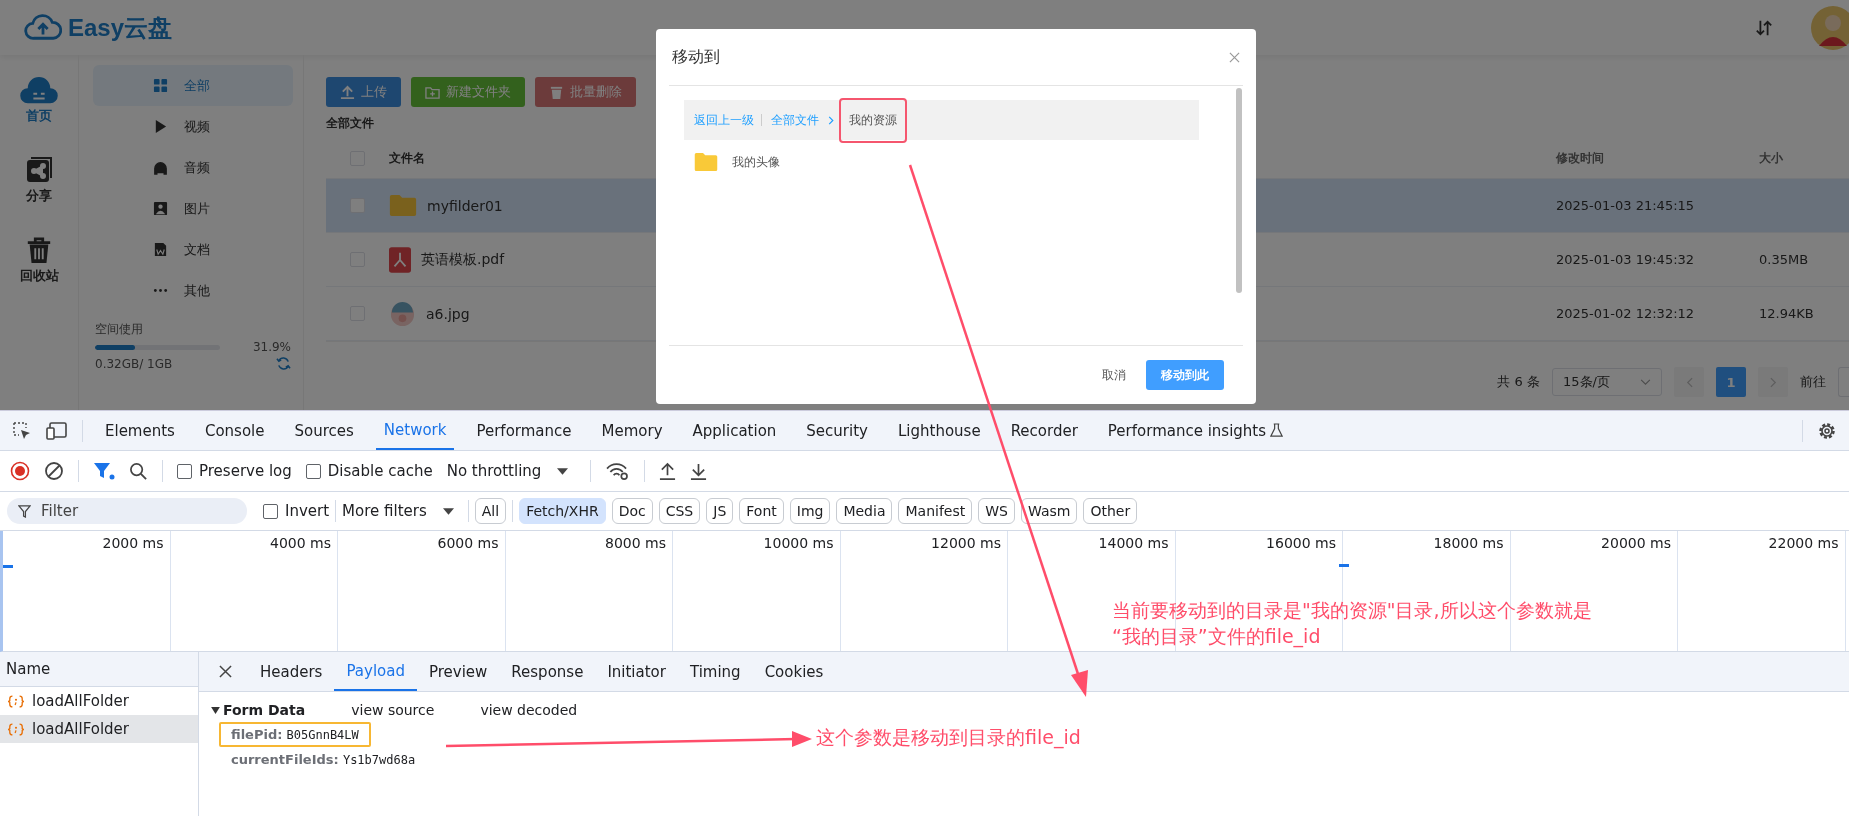  I want to click on devtools-tab: Sources, so click(324, 430).